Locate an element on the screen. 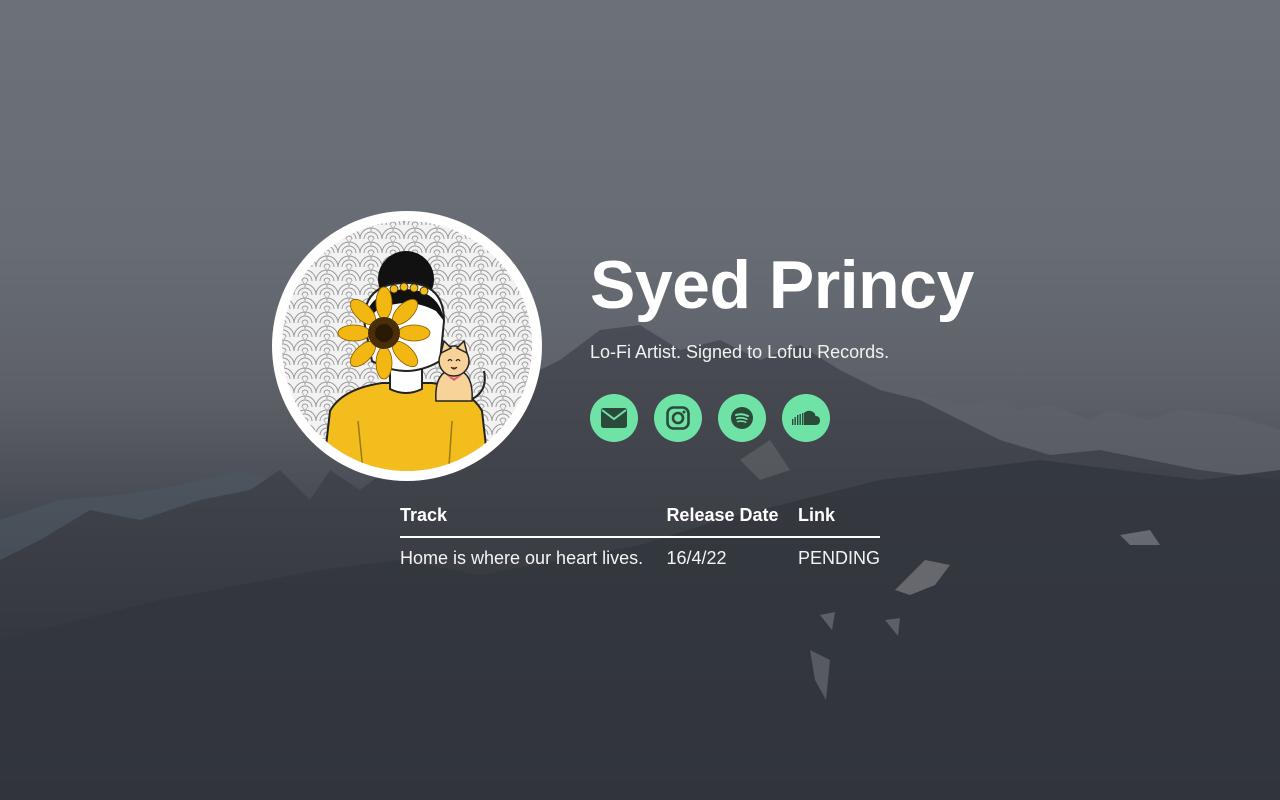 This screenshot has height=800, width=1280. track-release-date: 16/4/22 is located at coordinates (696, 558).